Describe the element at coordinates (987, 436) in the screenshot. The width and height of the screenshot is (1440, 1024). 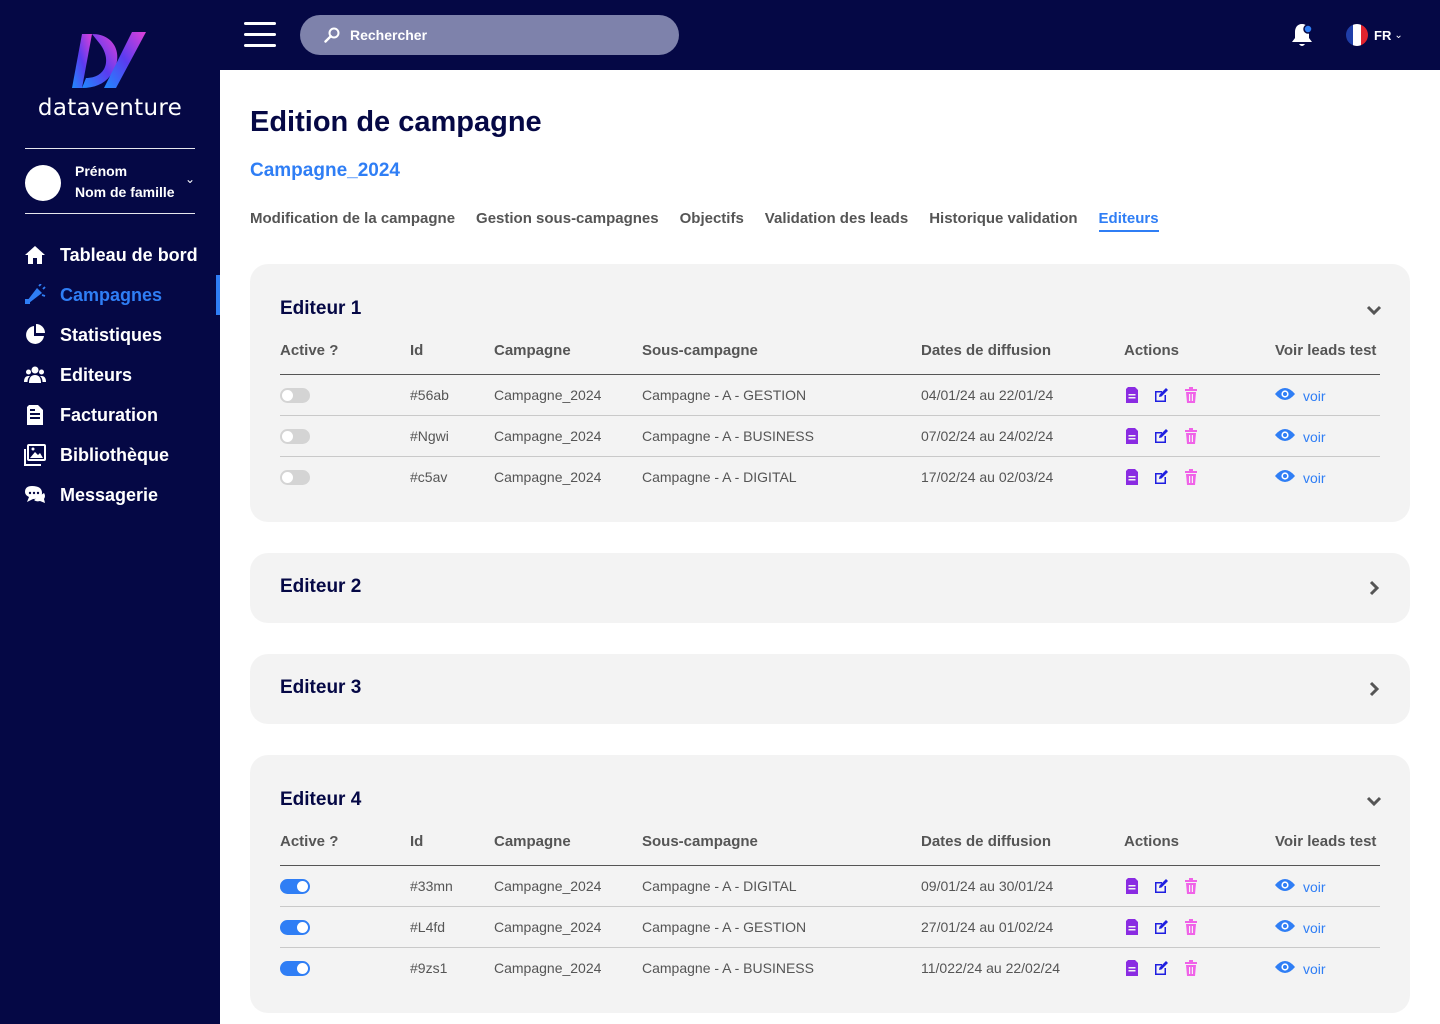
I see `row-dates: 07/02/24 au 24/02/24` at that location.